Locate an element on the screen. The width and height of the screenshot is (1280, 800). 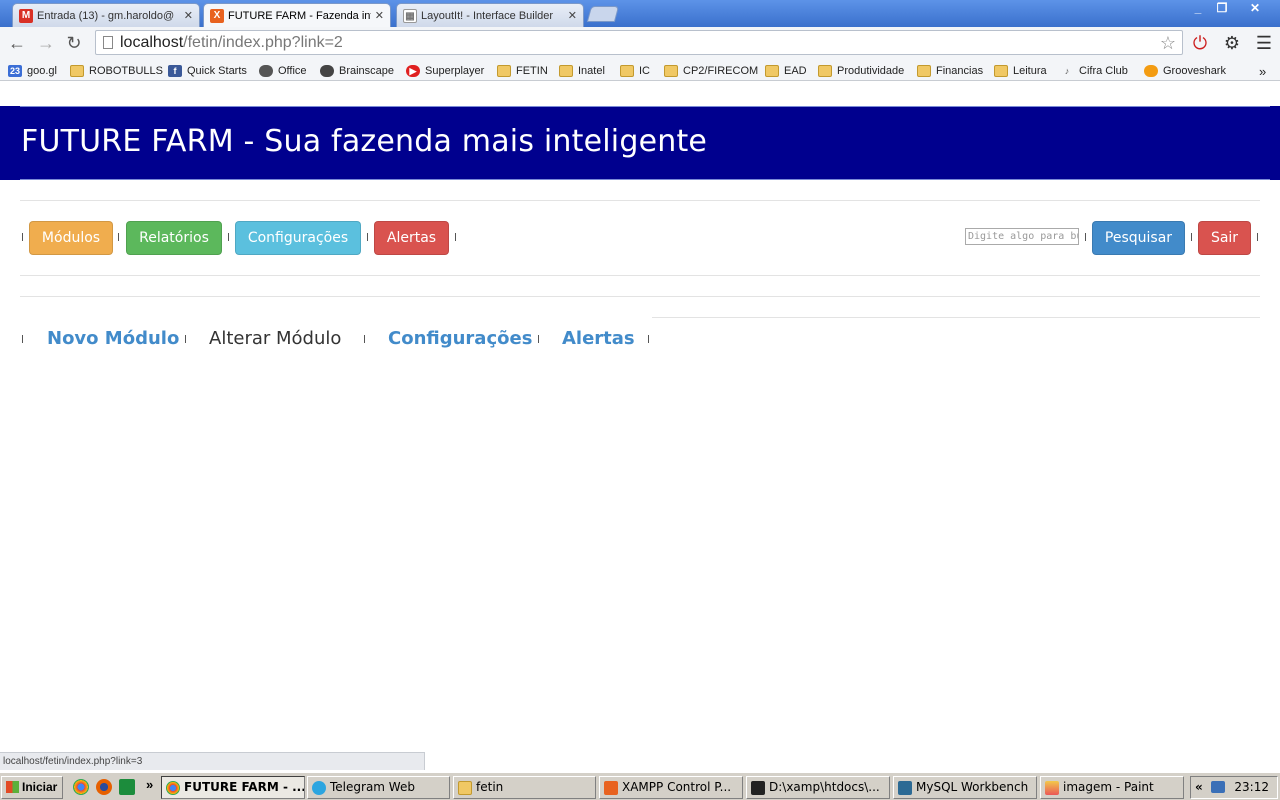
forward-icon: → is located at coordinates (46, 43).